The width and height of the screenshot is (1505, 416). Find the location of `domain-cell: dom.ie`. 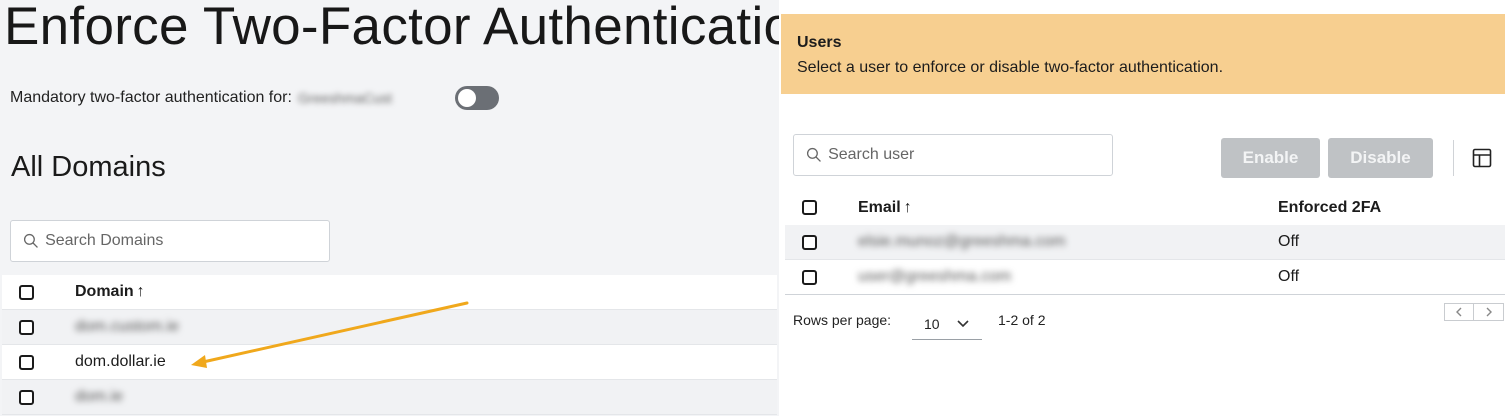

domain-cell: dom.ie is located at coordinates (99, 396).